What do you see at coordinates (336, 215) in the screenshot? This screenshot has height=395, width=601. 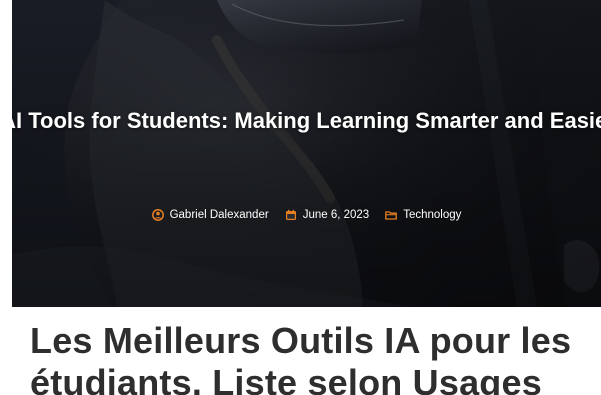 I see `post-date: June 6, 2023` at bounding box center [336, 215].